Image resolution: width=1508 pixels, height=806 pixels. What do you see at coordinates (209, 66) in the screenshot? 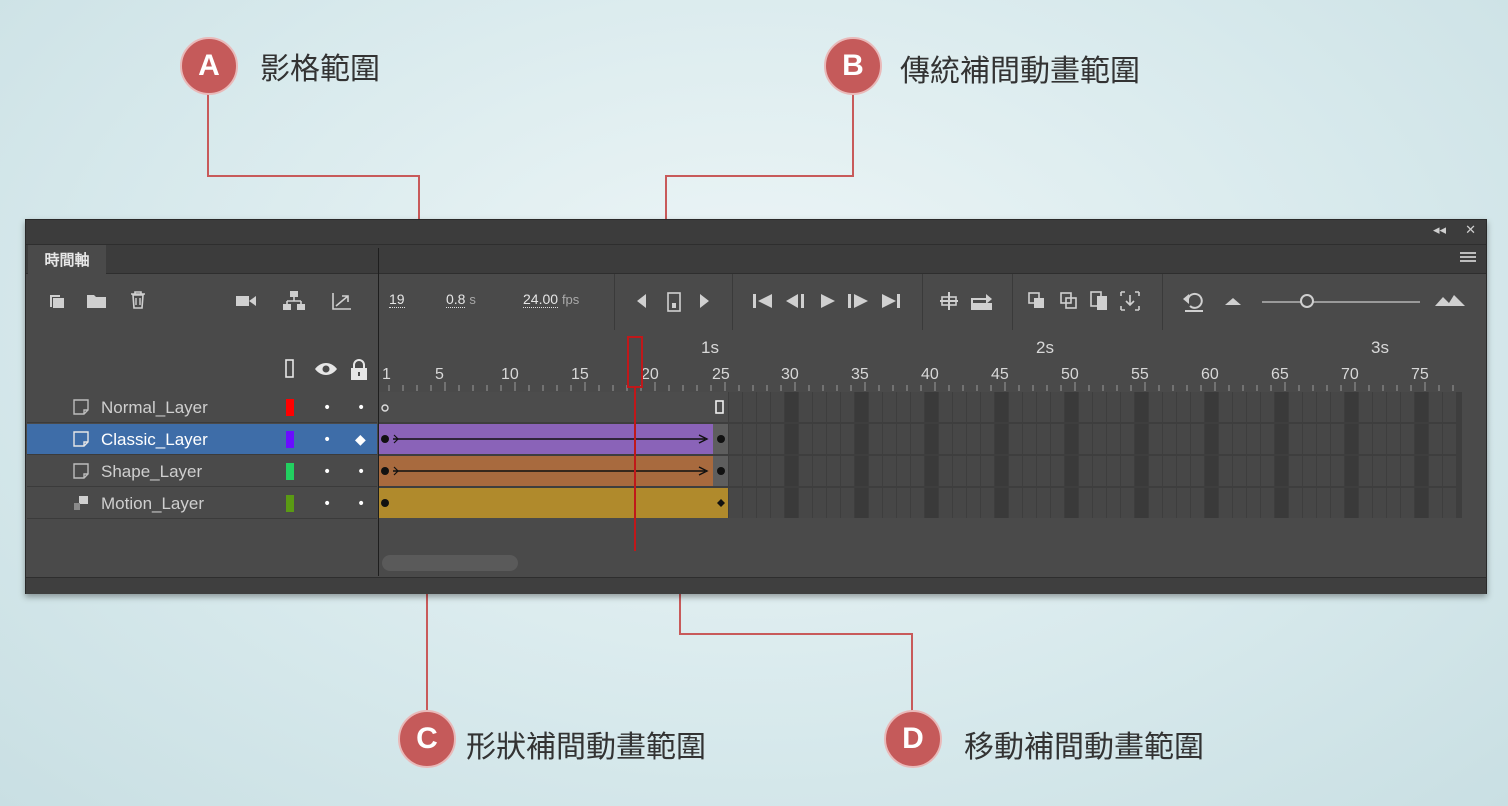
I see `callout-a-badge: A` at bounding box center [209, 66].